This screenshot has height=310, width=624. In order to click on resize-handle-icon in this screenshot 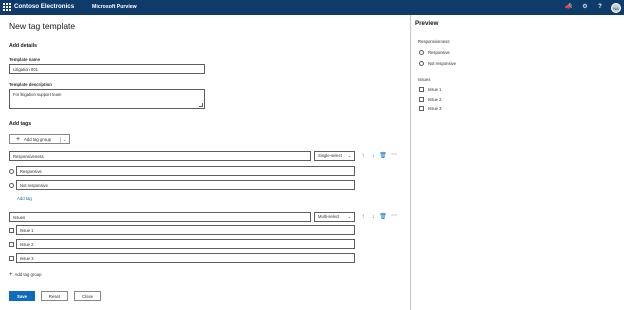, I will do `click(201, 105)`.